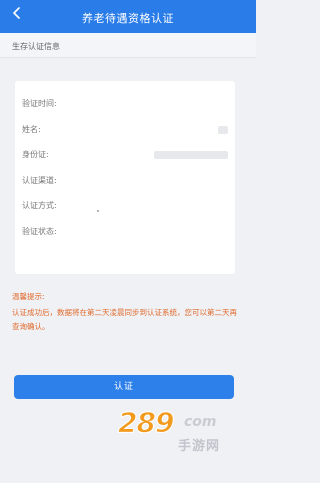 Image resolution: width=320 pixels, height=483 pixels. Describe the element at coordinates (125, 206) in the screenshot. I see `info-row-method: 认证方式:` at that location.